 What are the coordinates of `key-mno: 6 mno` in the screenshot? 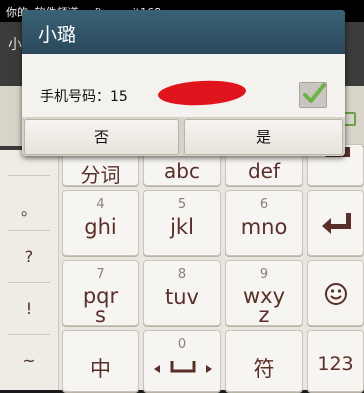 It's located at (264, 223).